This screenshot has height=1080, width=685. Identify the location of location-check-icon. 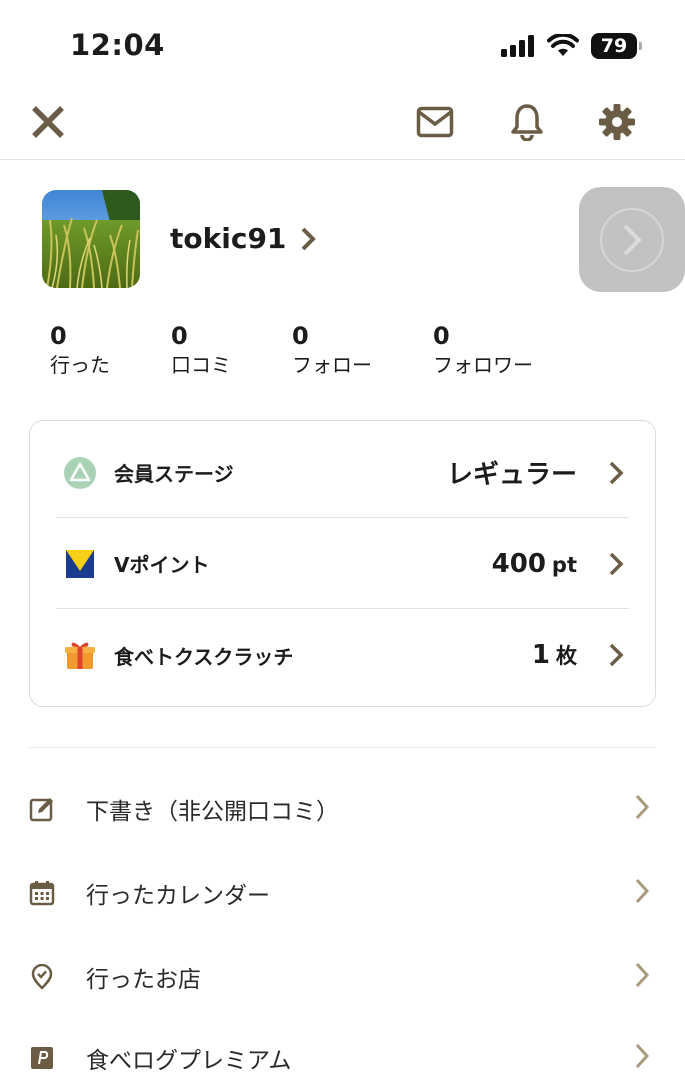
(42, 977).